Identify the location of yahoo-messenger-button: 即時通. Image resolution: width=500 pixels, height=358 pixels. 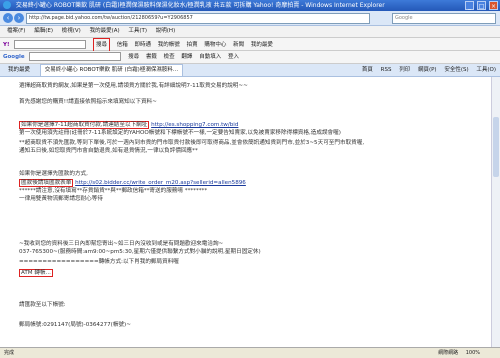
(143, 45).